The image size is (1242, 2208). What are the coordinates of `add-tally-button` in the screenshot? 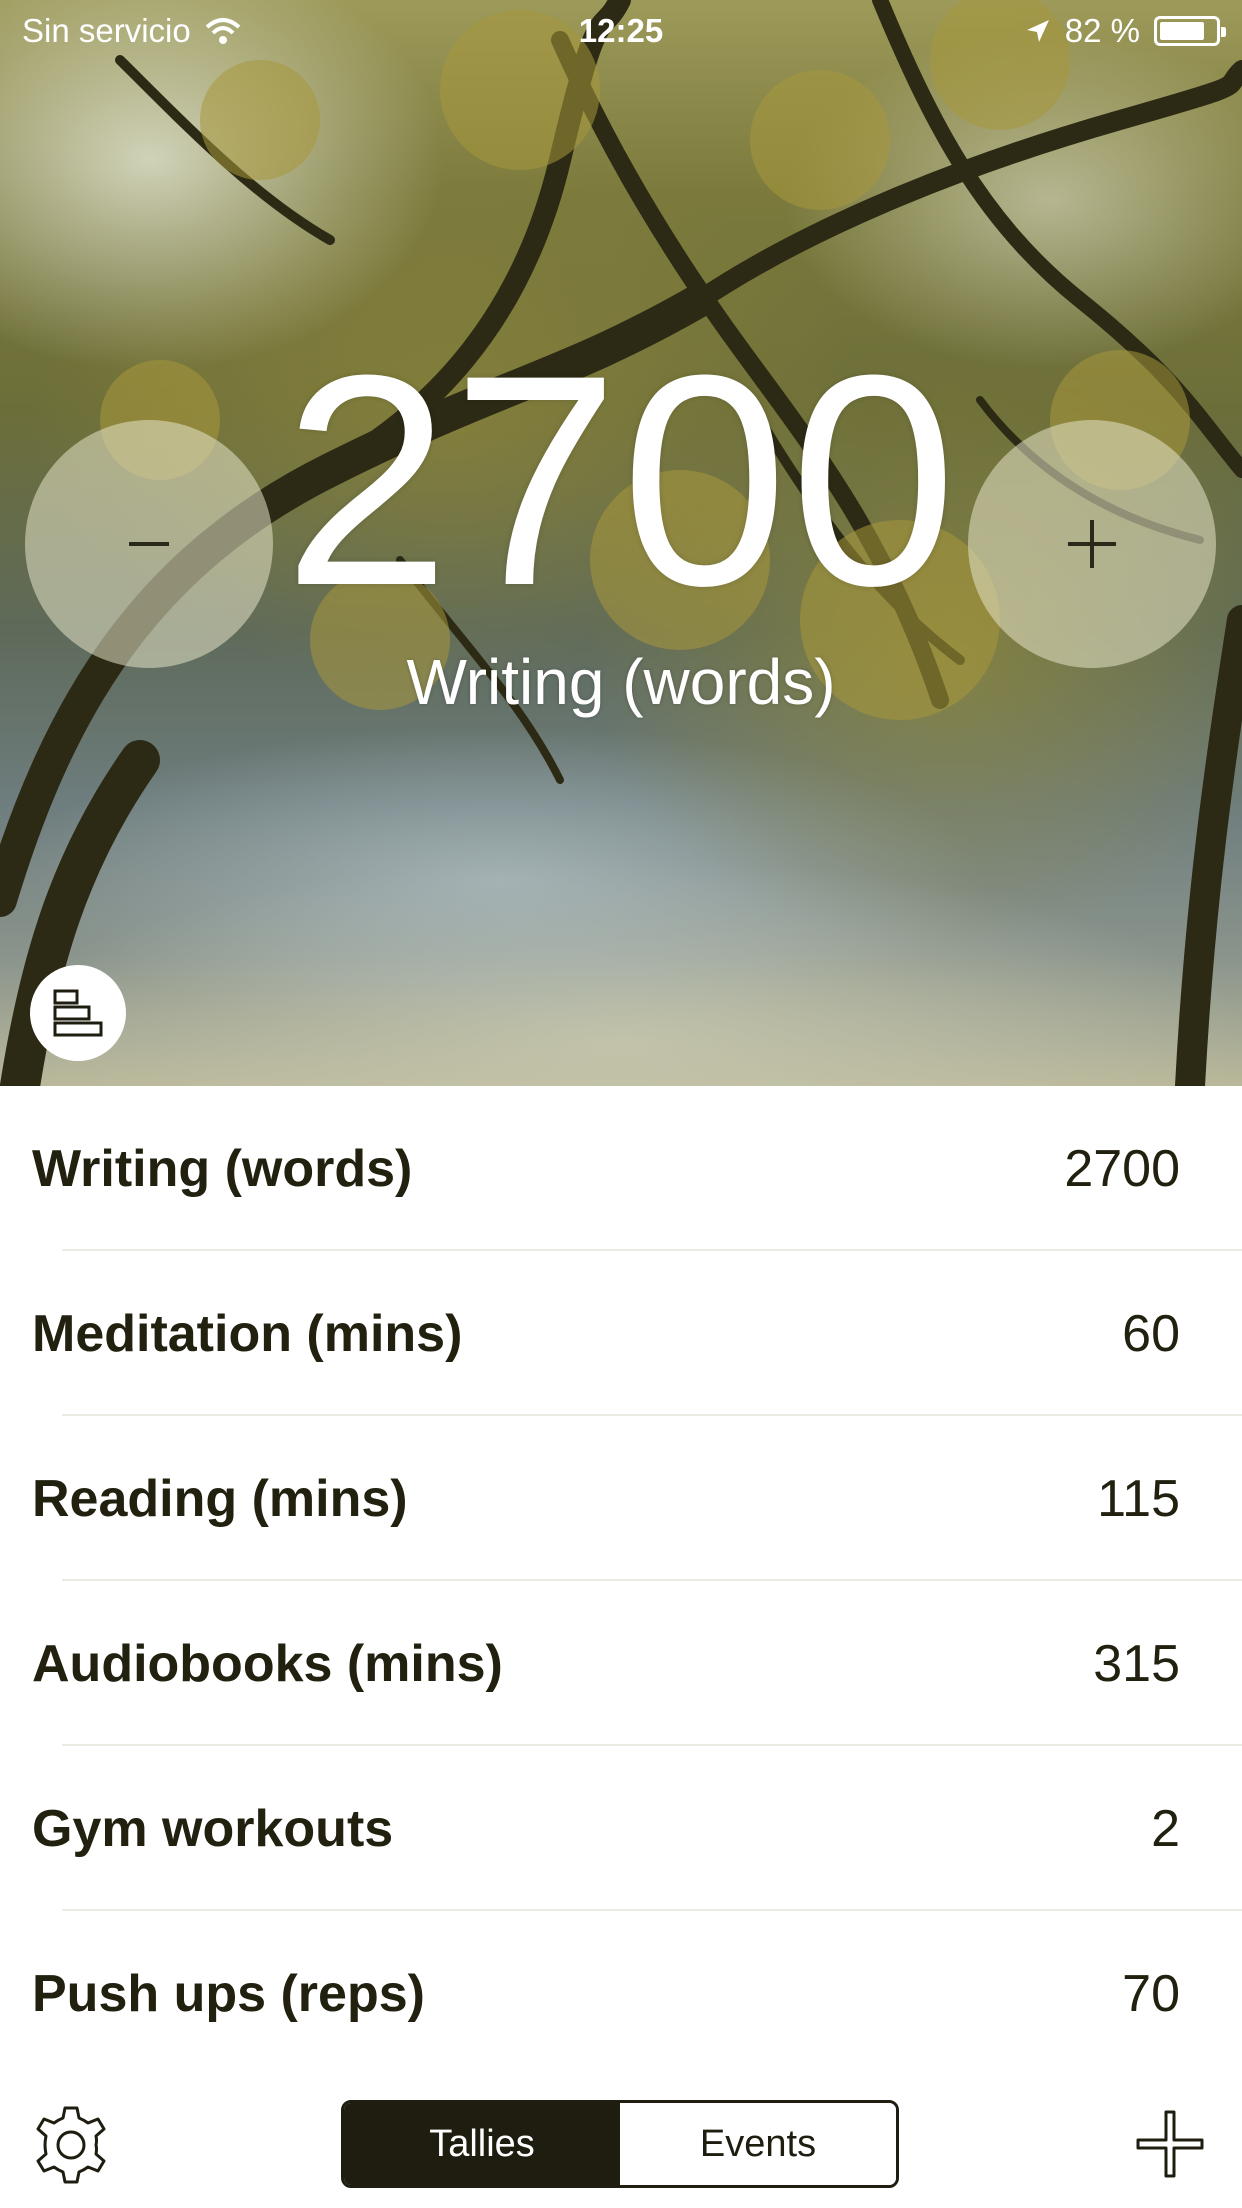 It's located at (1170, 2144).